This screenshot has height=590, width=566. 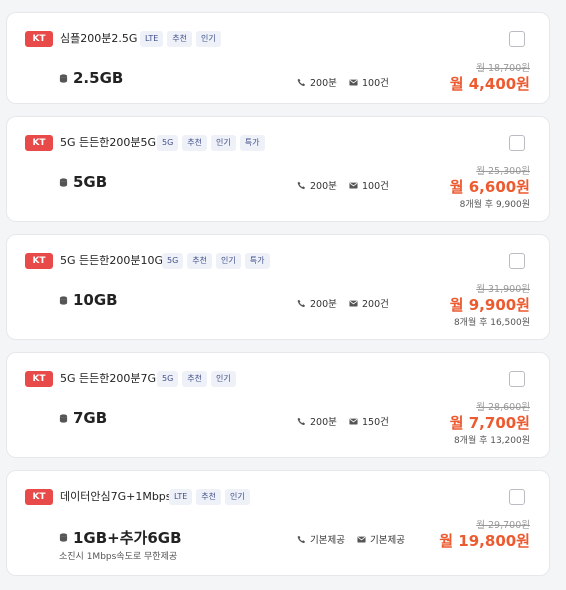 I want to click on data-amount: 10GB, so click(x=95, y=300).